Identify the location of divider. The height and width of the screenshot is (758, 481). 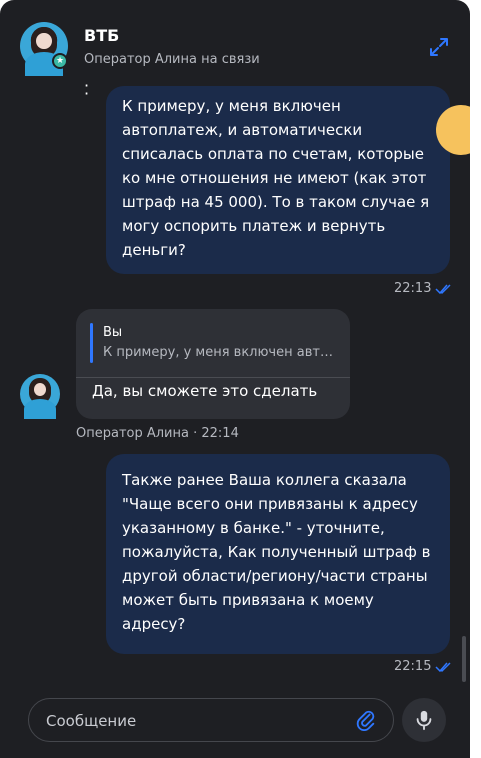
(213, 377).